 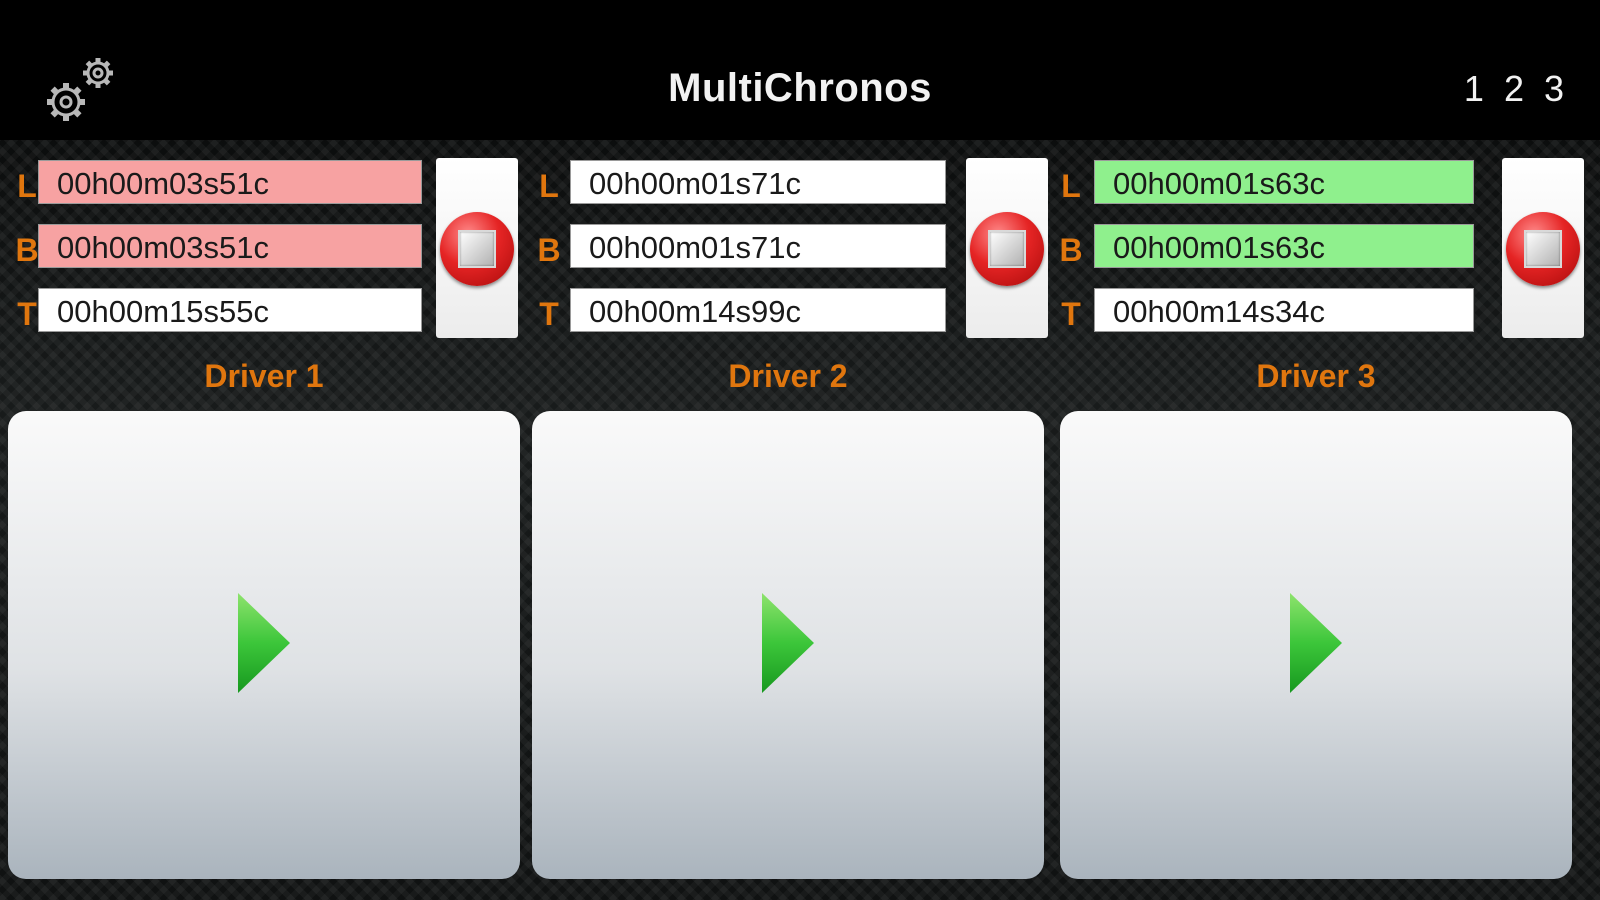 I want to click on driver-name: Driver 1, so click(x=264, y=376).